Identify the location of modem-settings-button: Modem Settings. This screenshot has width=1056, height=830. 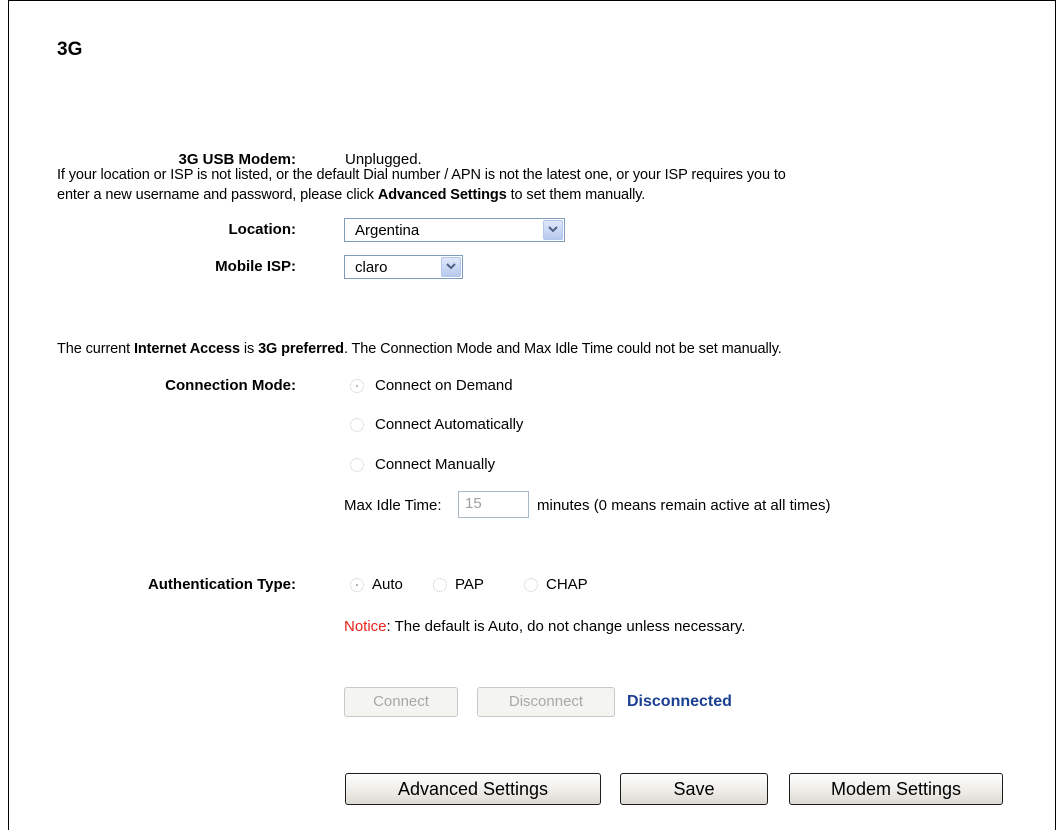
(896, 789).